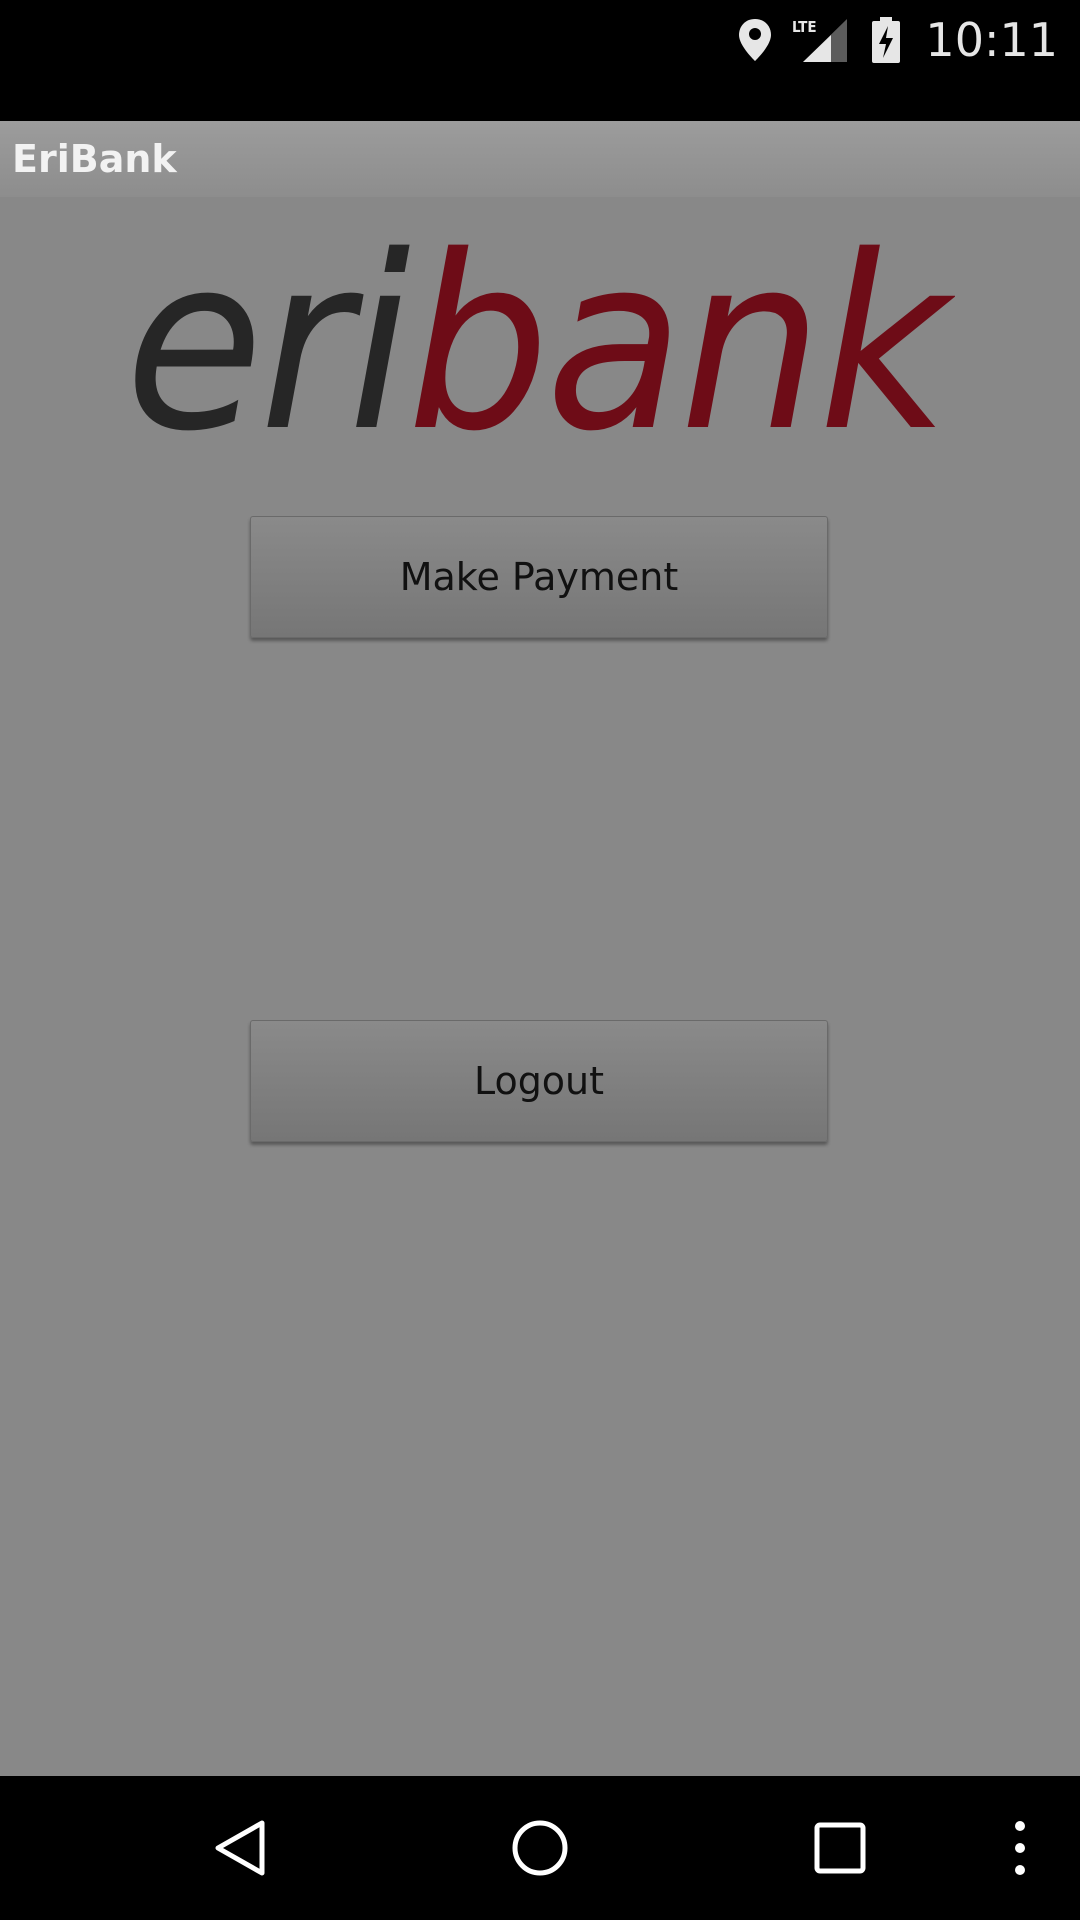  I want to click on back-button, so click(240, 1848).